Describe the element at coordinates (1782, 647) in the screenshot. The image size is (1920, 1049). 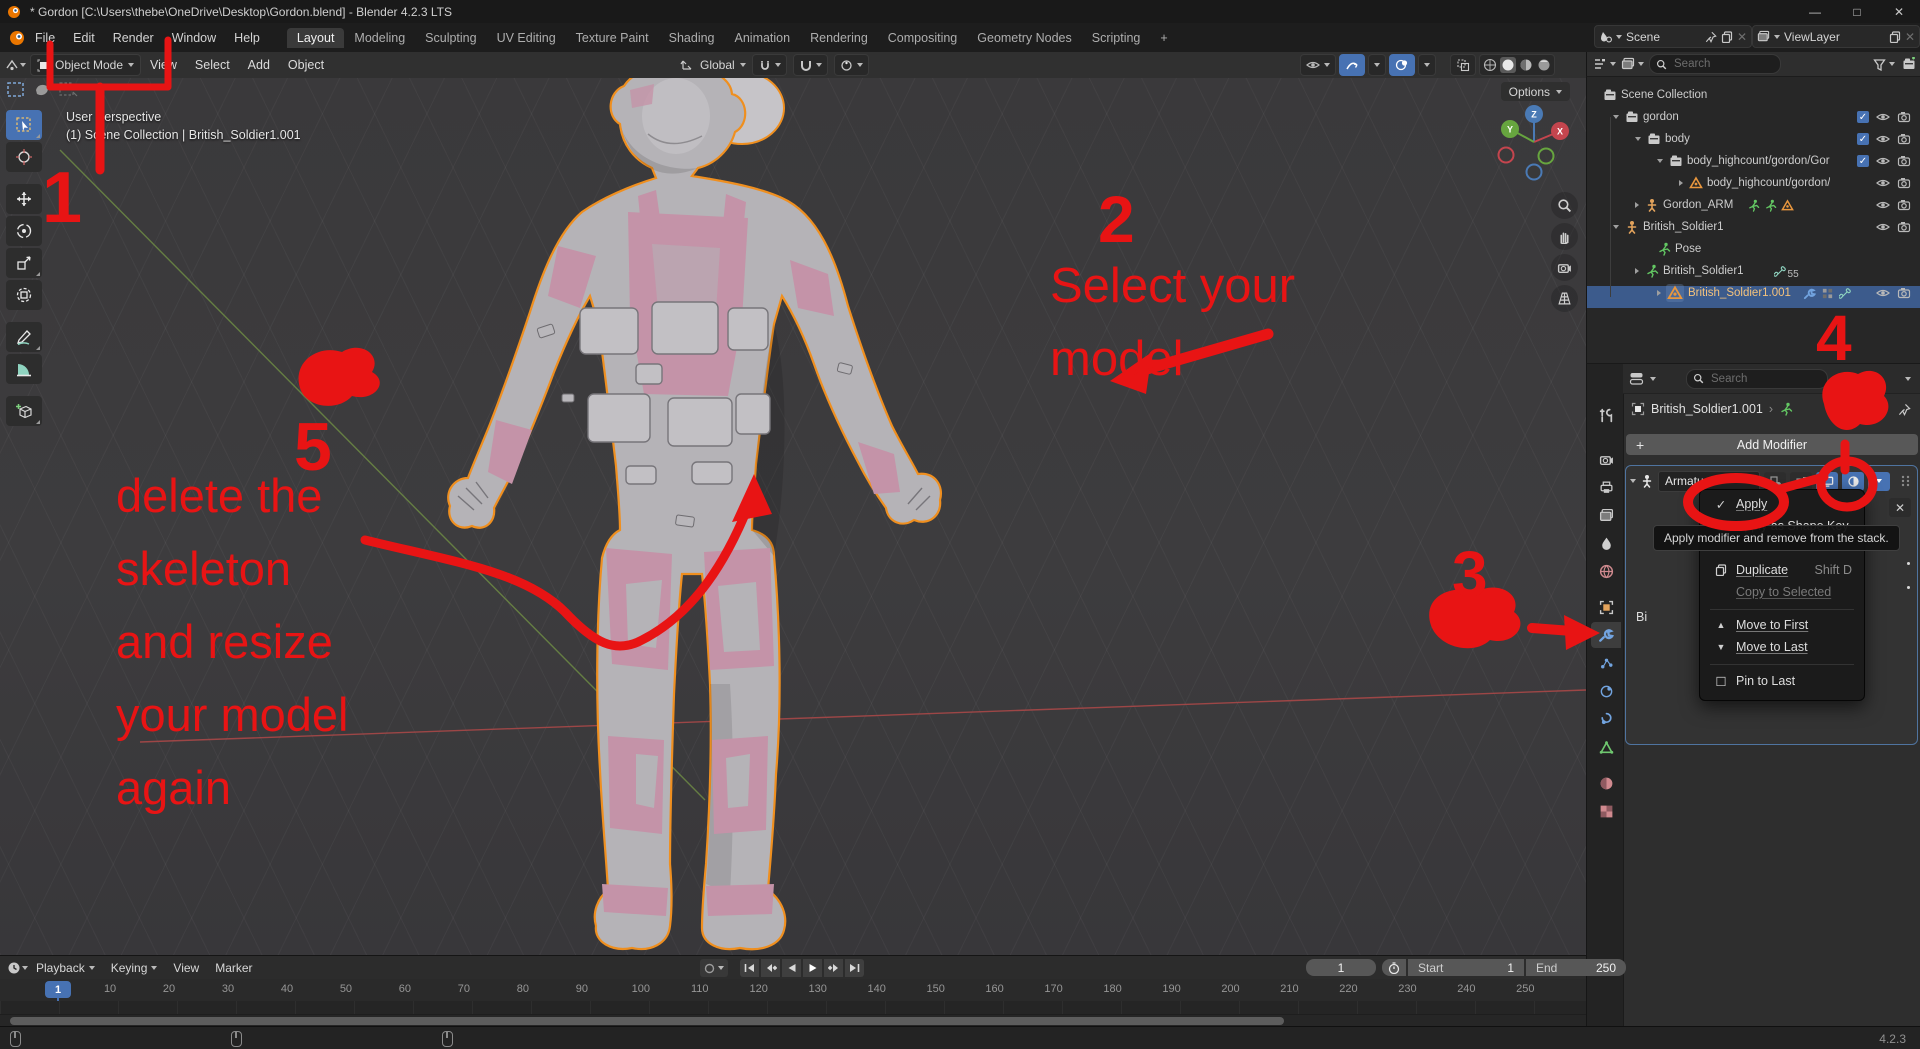
I see `menu-item-move-to-last: ▼ Move to Last` at that location.